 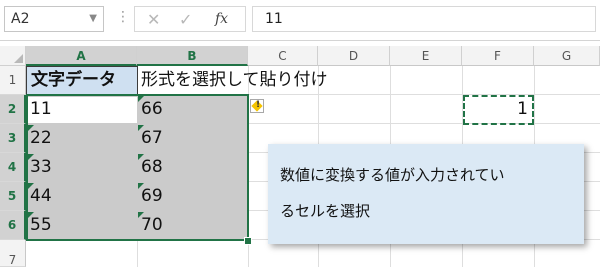 What do you see at coordinates (424, 19) in the screenshot?
I see `formula-input: 11` at bounding box center [424, 19].